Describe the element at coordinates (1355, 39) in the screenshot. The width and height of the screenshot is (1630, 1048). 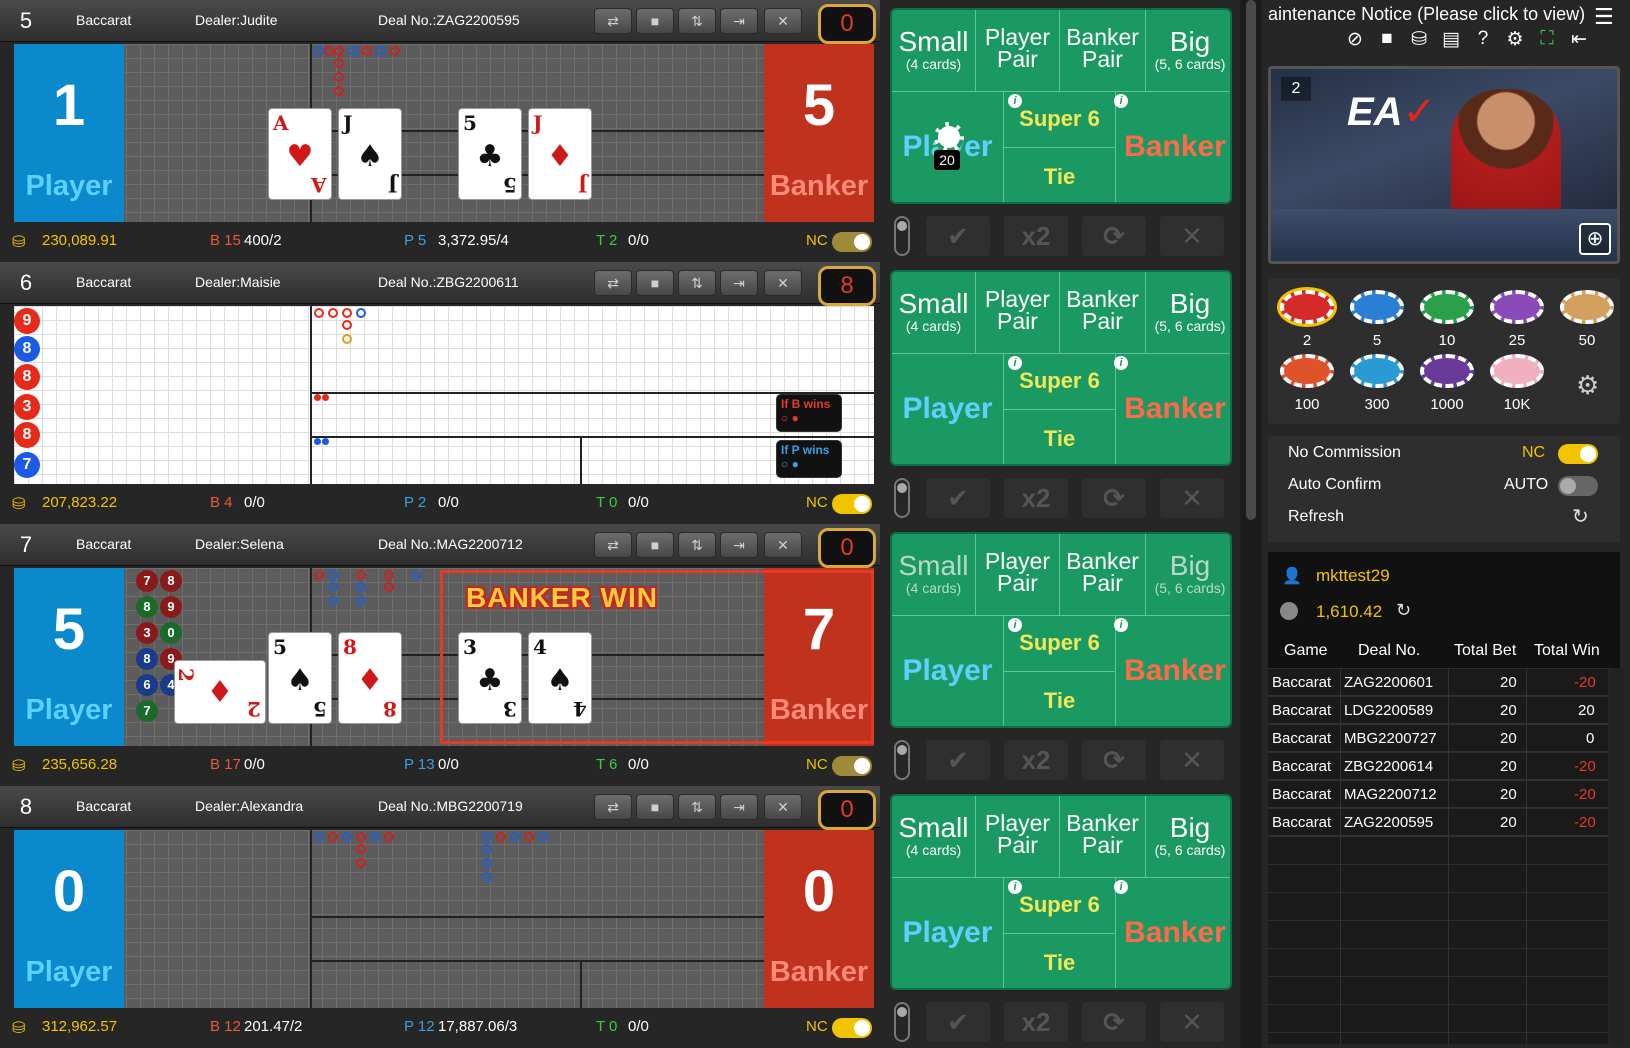
I see `mute-icon: ⊘` at that location.